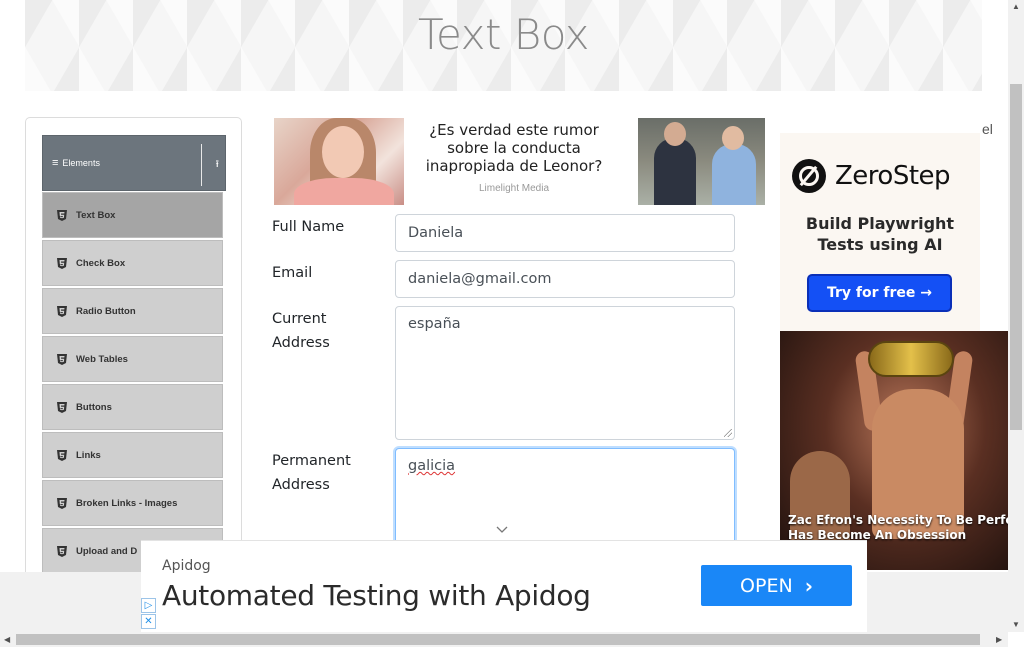  Describe the element at coordinates (106, 311) in the screenshot. I see `sidebar-item-label: Radio Button` at that location.